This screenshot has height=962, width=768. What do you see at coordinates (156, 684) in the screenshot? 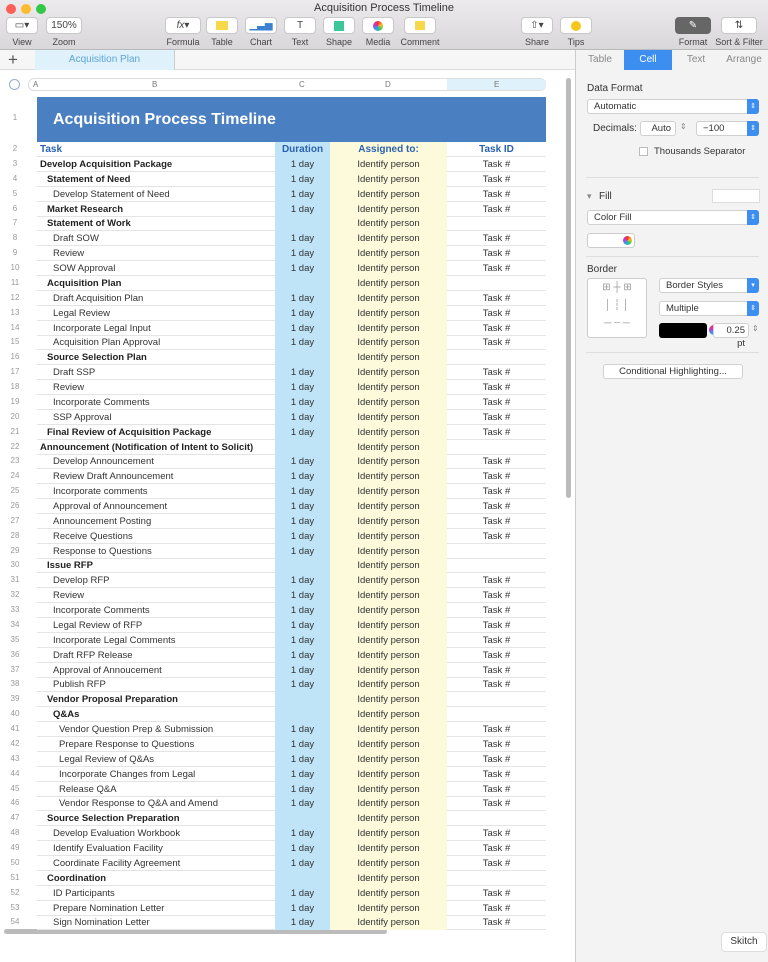
I see `task-cell: Publish RFP` at bounding box center [156, 684].